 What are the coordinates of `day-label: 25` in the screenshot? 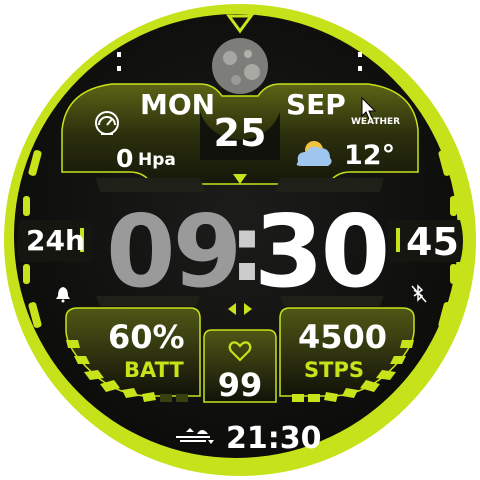 It's located at (240, 133).